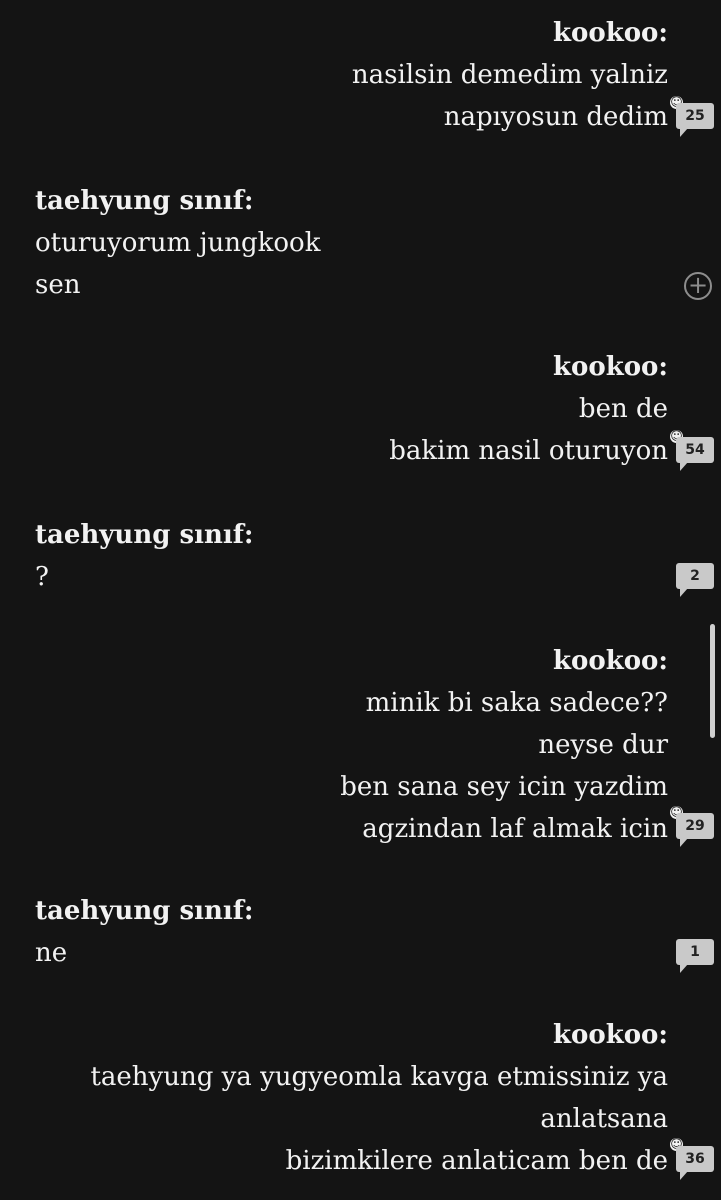 The image size is (721, 1200). What do you see at coordinates (604, 1119) in the screenshot?
I see `message-line: anlatsana` at bounding box center [604, 1119].